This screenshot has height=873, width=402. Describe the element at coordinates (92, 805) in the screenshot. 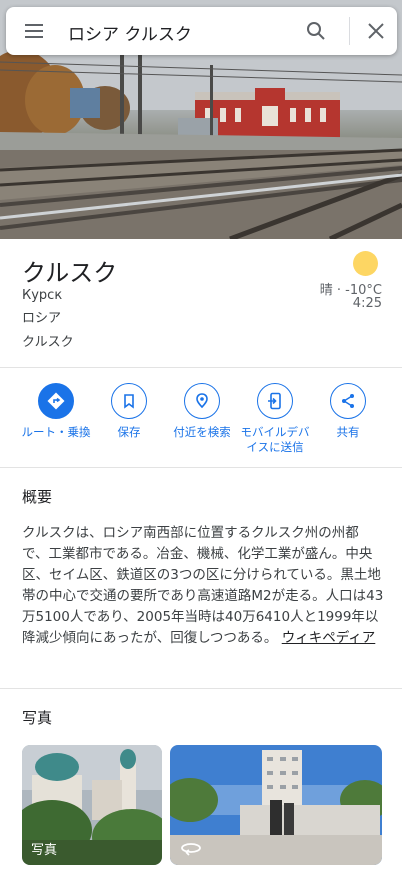

I see `photo-thumbnail: 写真` at that location.